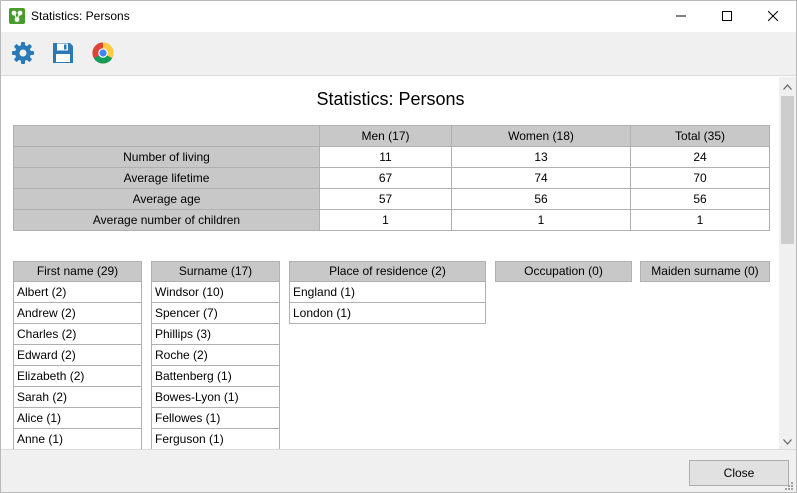  What do you see at coordinates (215, 313) in the screenshot?
I see `list-item: Spencer (7)` at bounding box center [215, 313].